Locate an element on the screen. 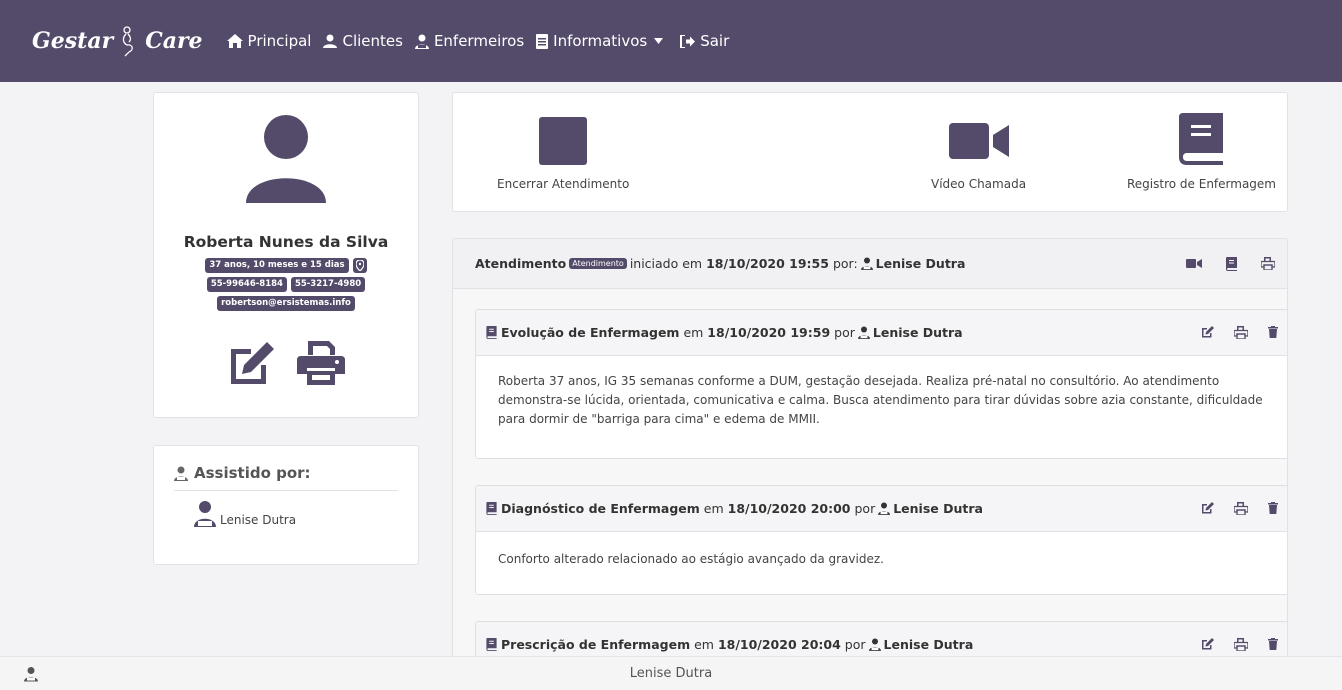 This screenshot has width=1342, height=690. caret-down-icon is located at coordinates (659, 41).